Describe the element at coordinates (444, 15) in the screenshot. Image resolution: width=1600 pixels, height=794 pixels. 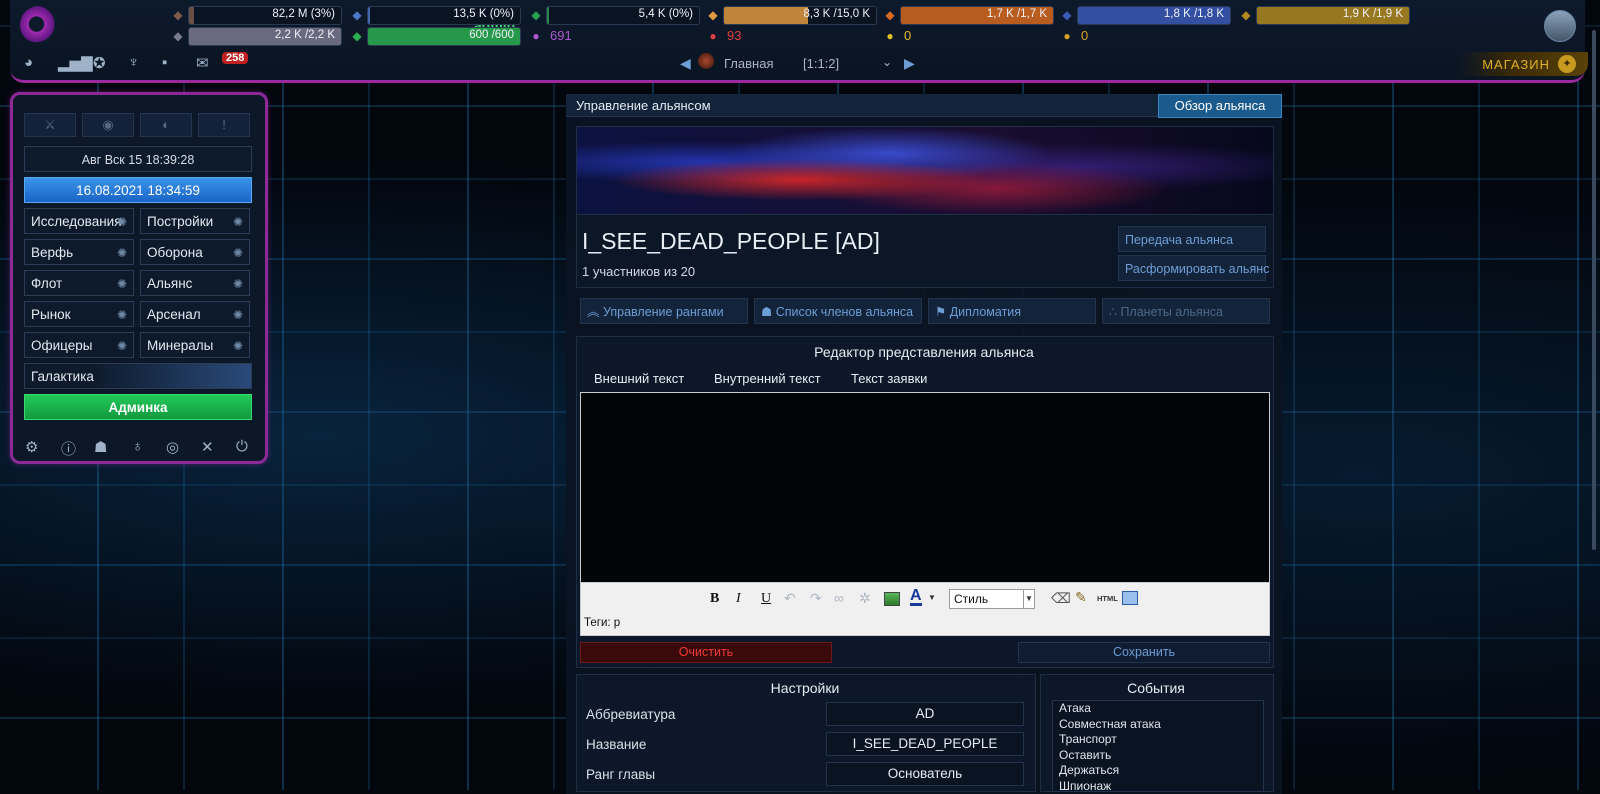
I see `resource-bar: 13,5 K (0%)` at that location.